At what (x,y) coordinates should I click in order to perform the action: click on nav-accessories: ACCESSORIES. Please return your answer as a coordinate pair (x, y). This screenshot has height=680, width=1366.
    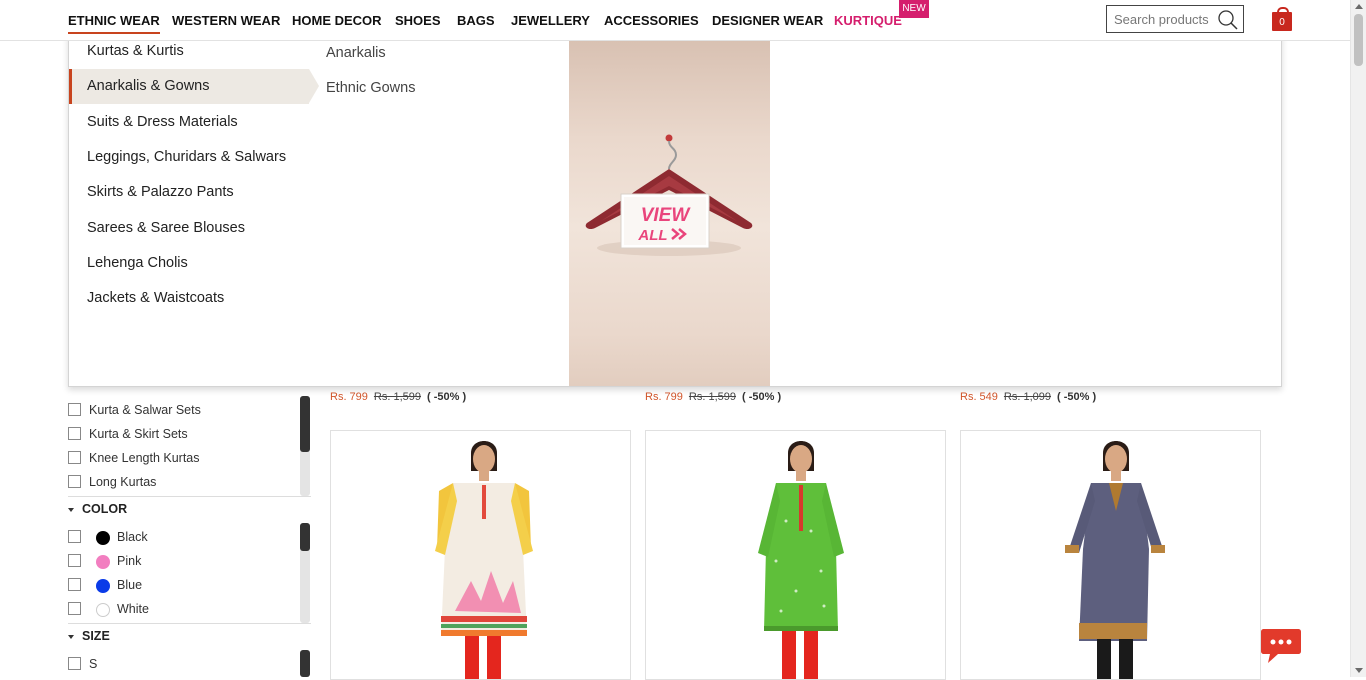
    Looking at the image, I should click on (651, 21).